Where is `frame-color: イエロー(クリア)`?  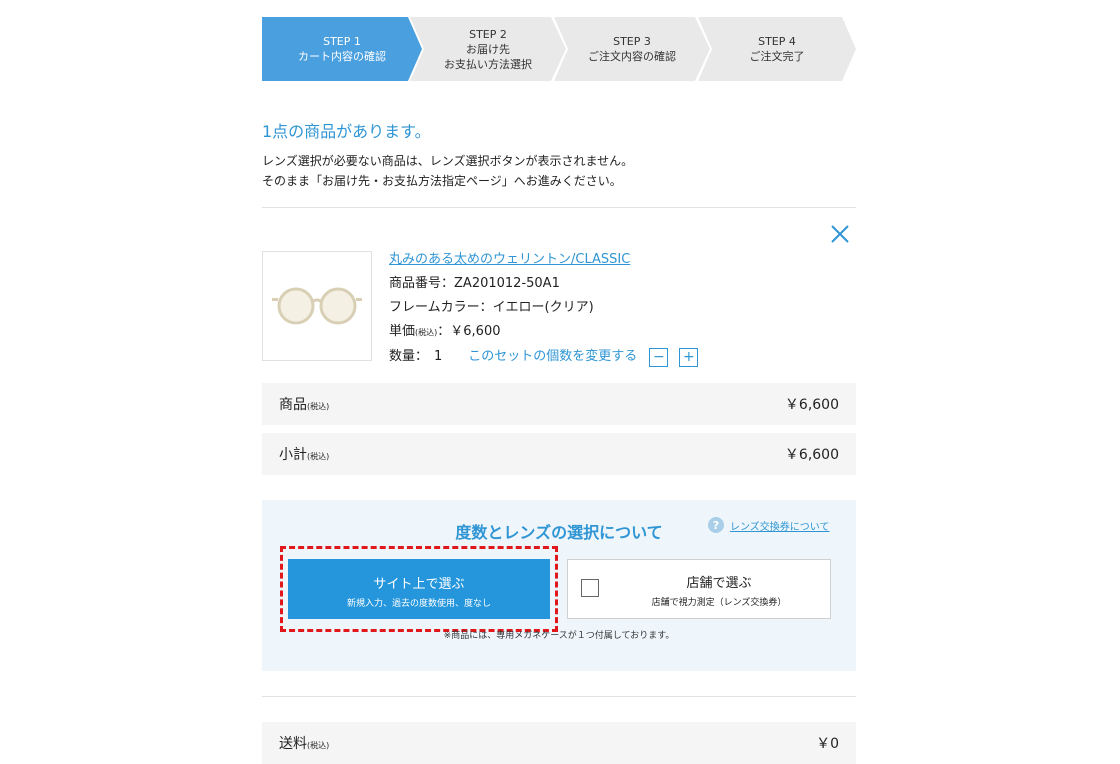 frame-color: イエロー(クリア) is located at coordinates (543, 307).